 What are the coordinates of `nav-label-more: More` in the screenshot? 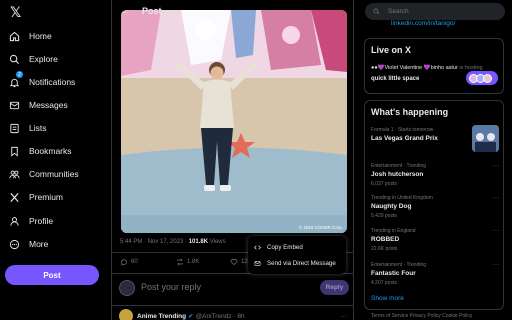 It's located at (39, 244).